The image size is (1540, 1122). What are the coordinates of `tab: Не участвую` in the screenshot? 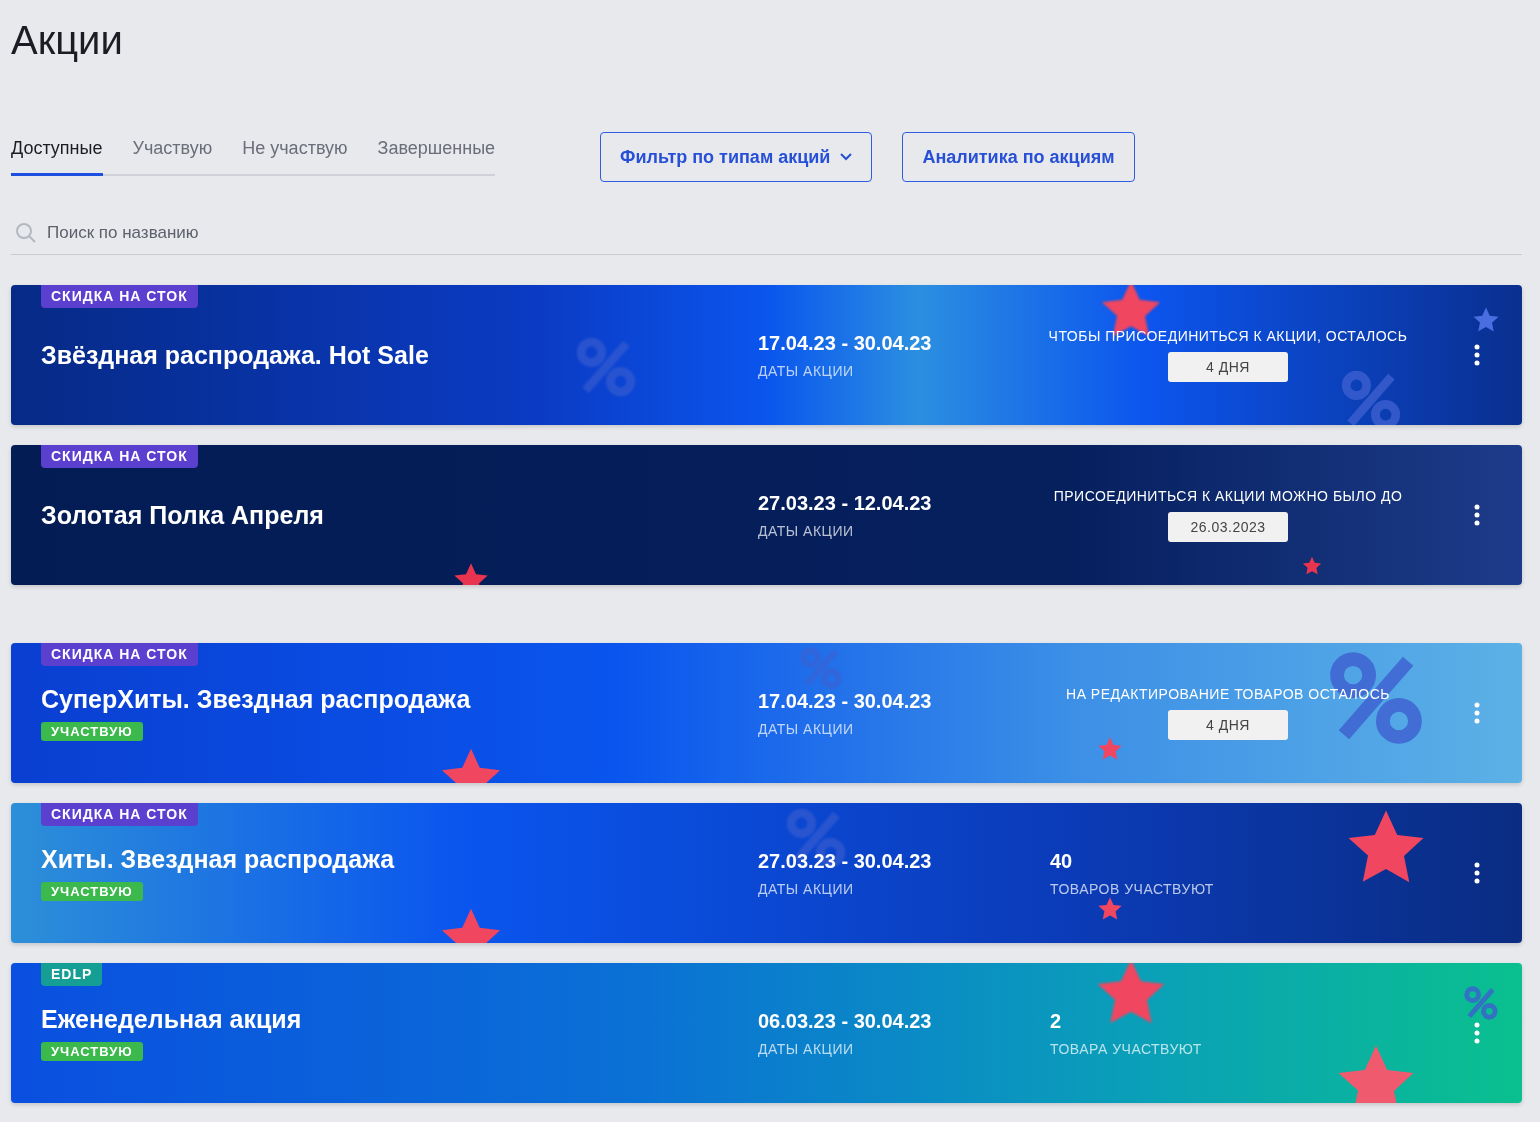 It's located at (295, 157).